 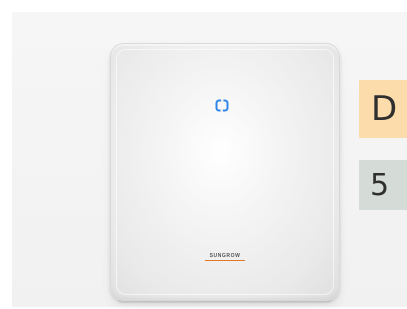 I want to click on side-label-d: D, so click(x=383, y=109).